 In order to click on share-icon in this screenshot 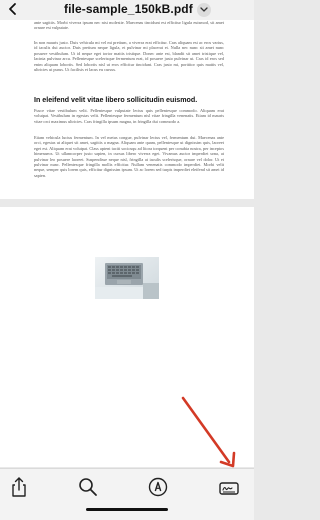, I will do `click(19, 487)`.